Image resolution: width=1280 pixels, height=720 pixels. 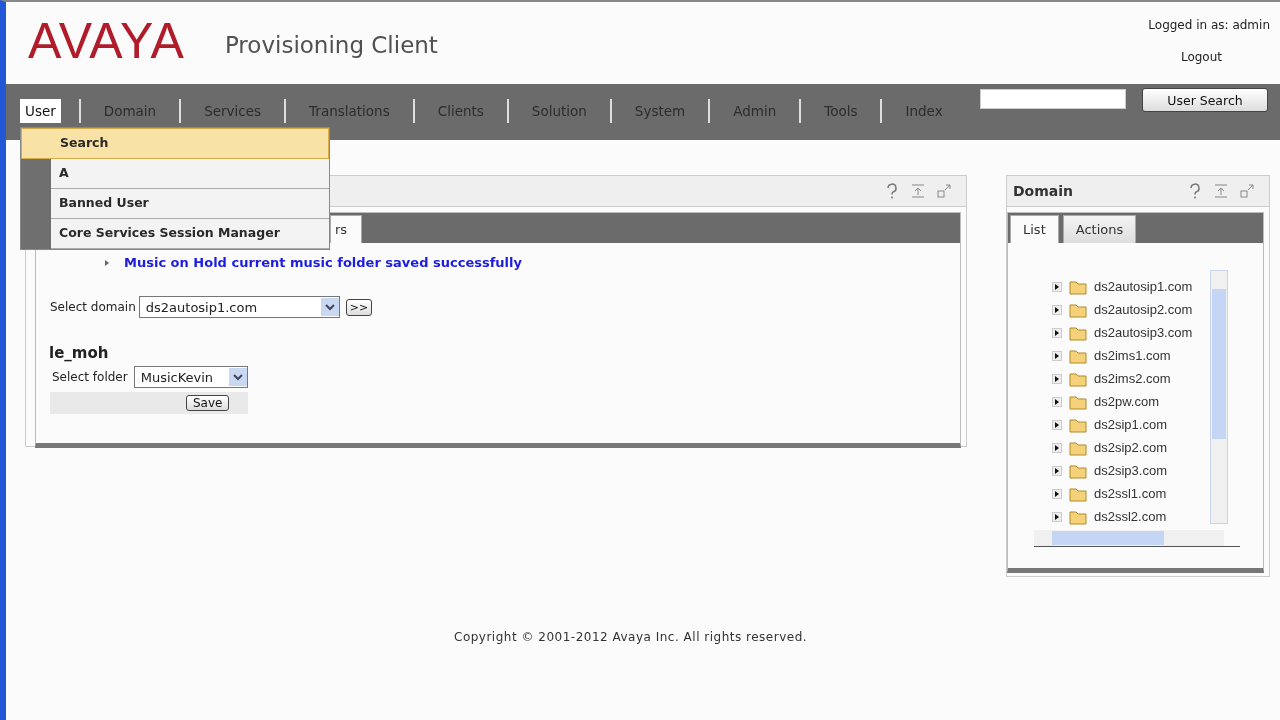 What do you see at coordinates (1053, 99) in the screenshot?
I see `search-field` at bounding box center [1053, 99].